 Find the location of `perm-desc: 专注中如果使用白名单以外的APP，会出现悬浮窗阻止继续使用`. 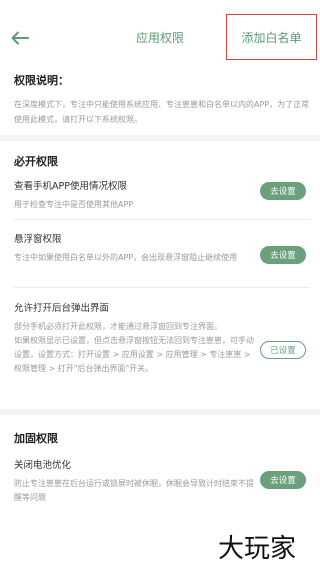

perm-desc: 专注中如果使用白名单以外的APP，会出现悬浮窗阻止继续使用 is located at coordinates (126, 257).